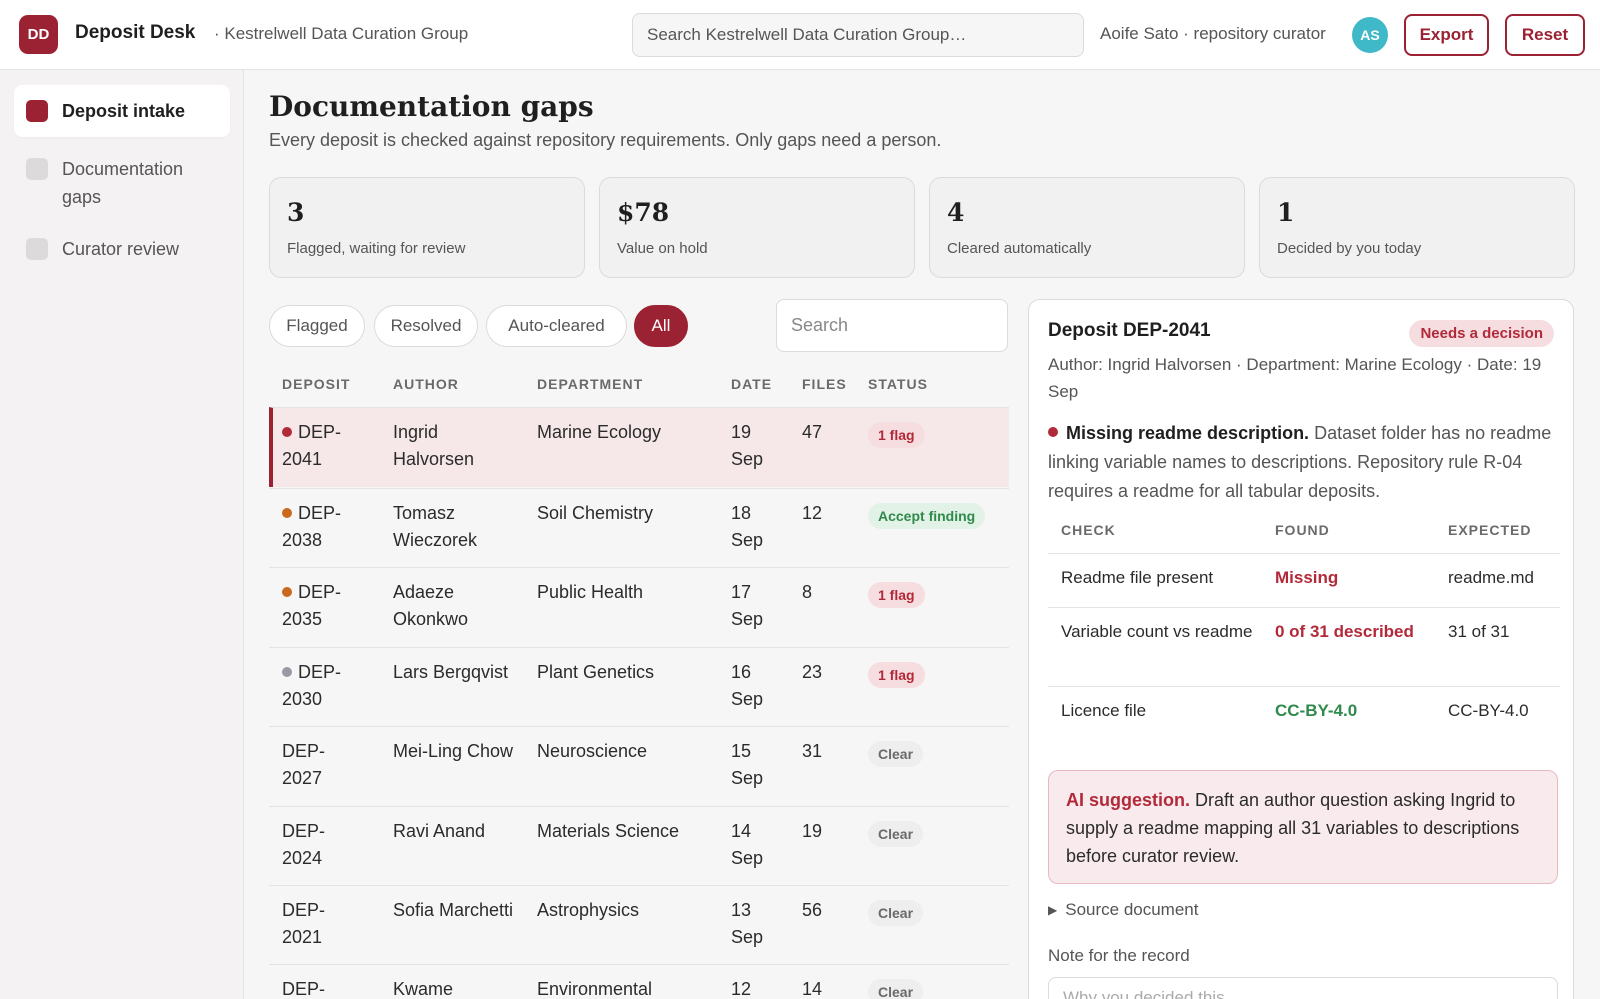  I want to click on column-header: FILES, so click(824, 384).